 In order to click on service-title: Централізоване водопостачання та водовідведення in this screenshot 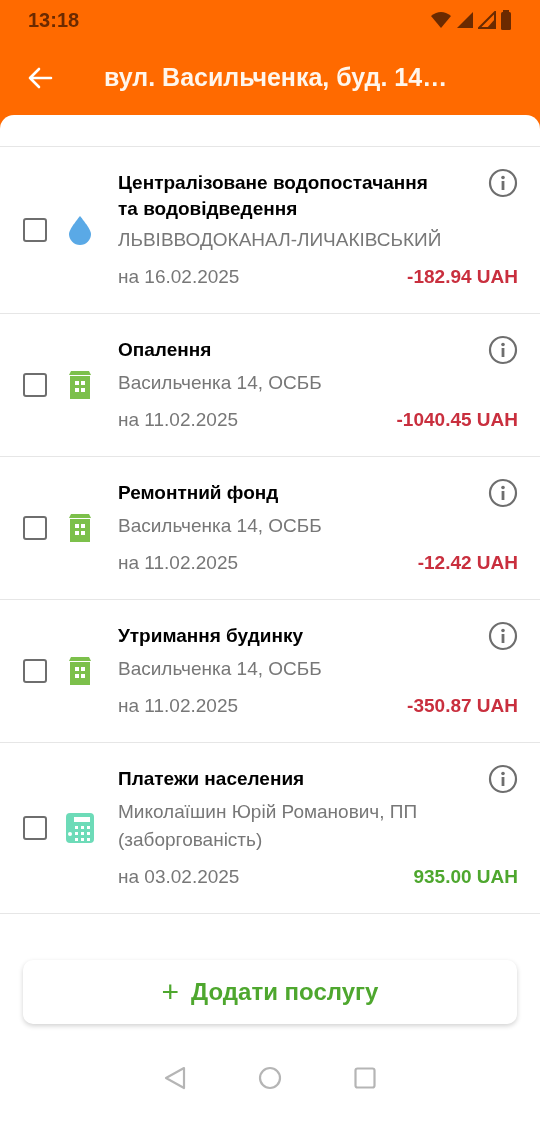, I will do `click(273, 196)`.